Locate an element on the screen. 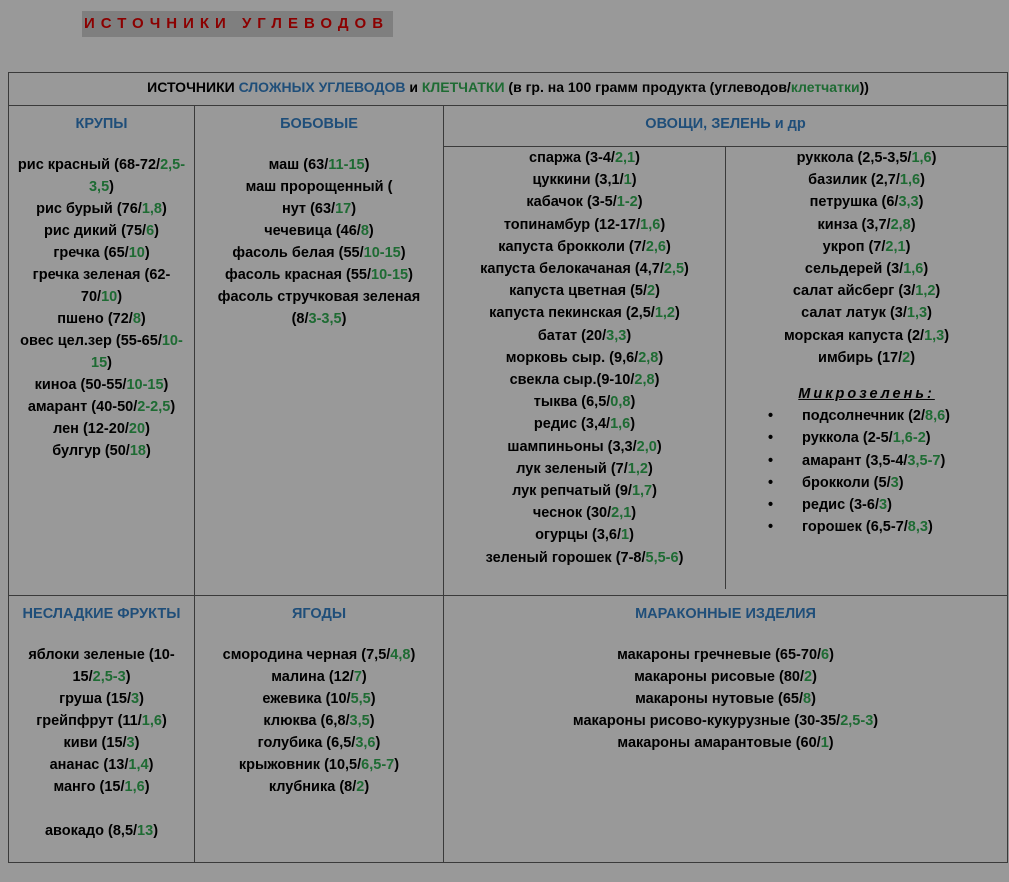 The width and height of the screenshot is (1009, 882). item-text: руккола (2-5/ is located at coordinates (847, 438).